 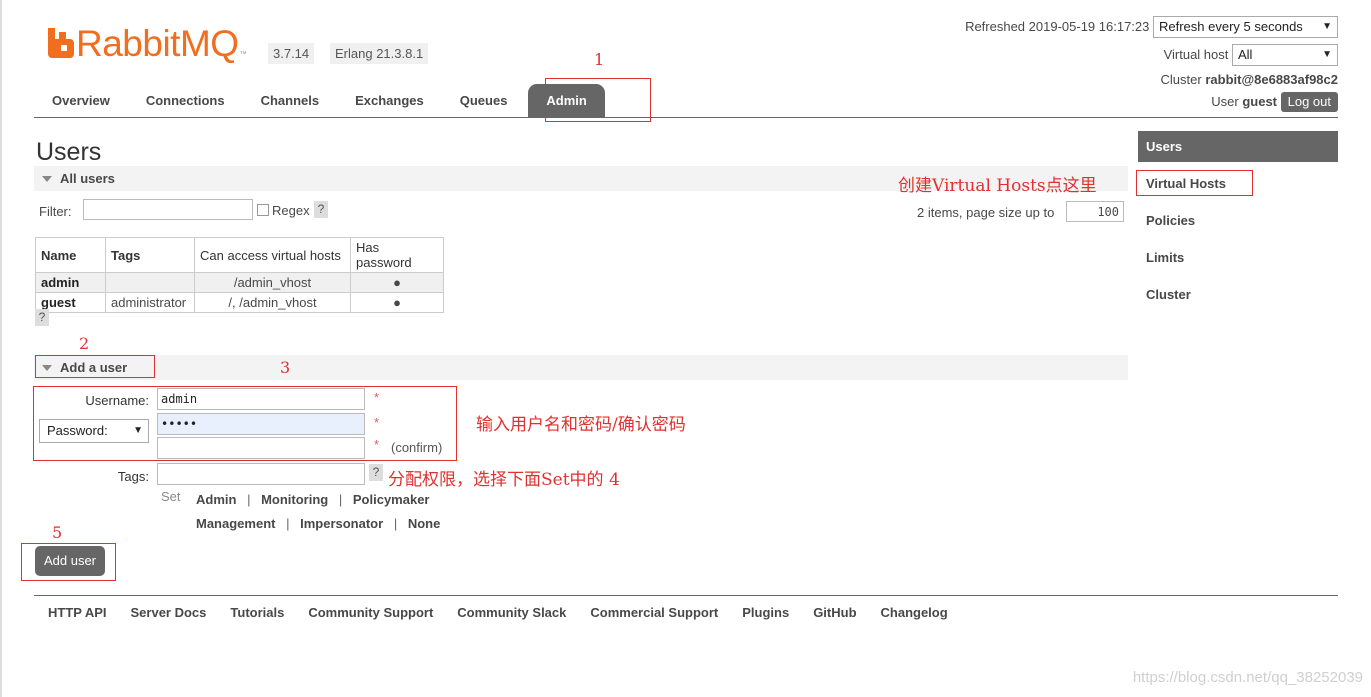 What do you see at coordinates (42, 317) in the screenshot?
I see `table-help-button: ?` at bounding box center [42, 317].